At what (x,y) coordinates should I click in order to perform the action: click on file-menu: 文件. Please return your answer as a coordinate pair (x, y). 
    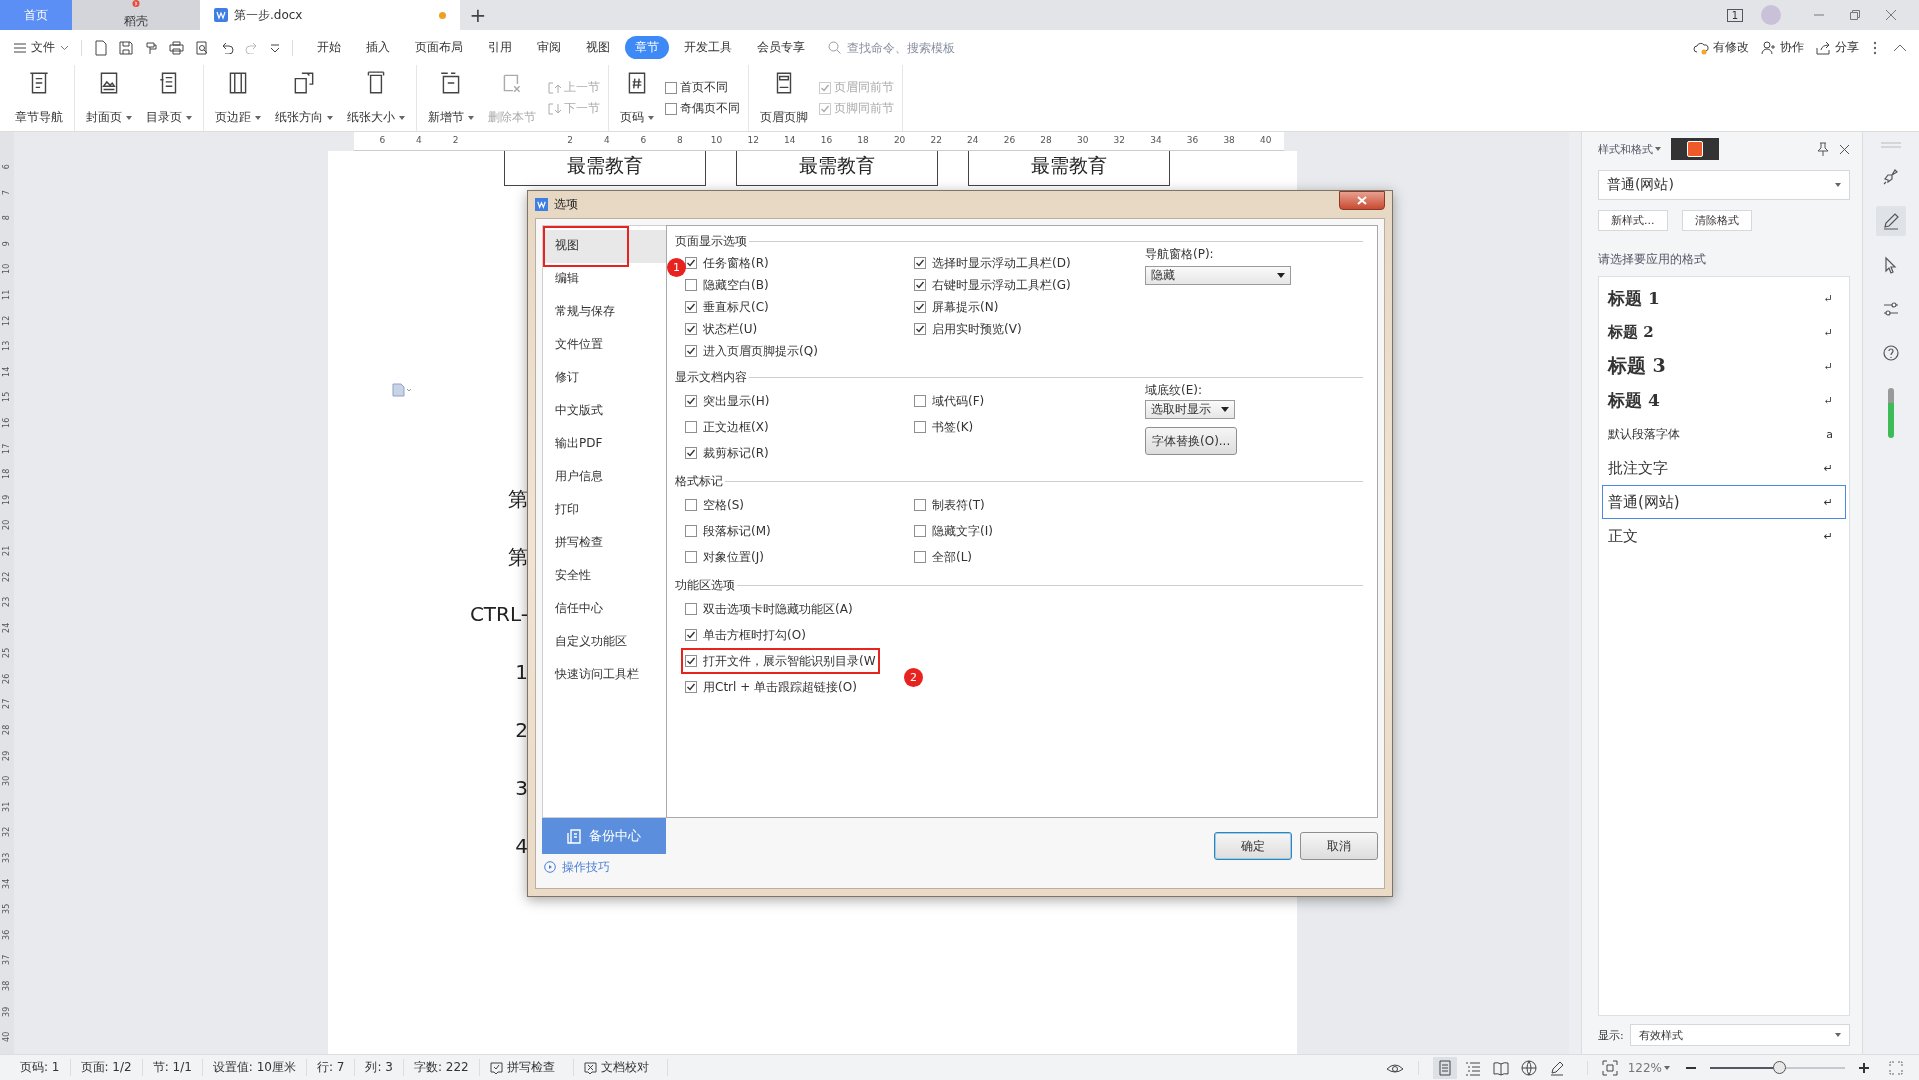
    Looking at the image, I should click on (41, 47).